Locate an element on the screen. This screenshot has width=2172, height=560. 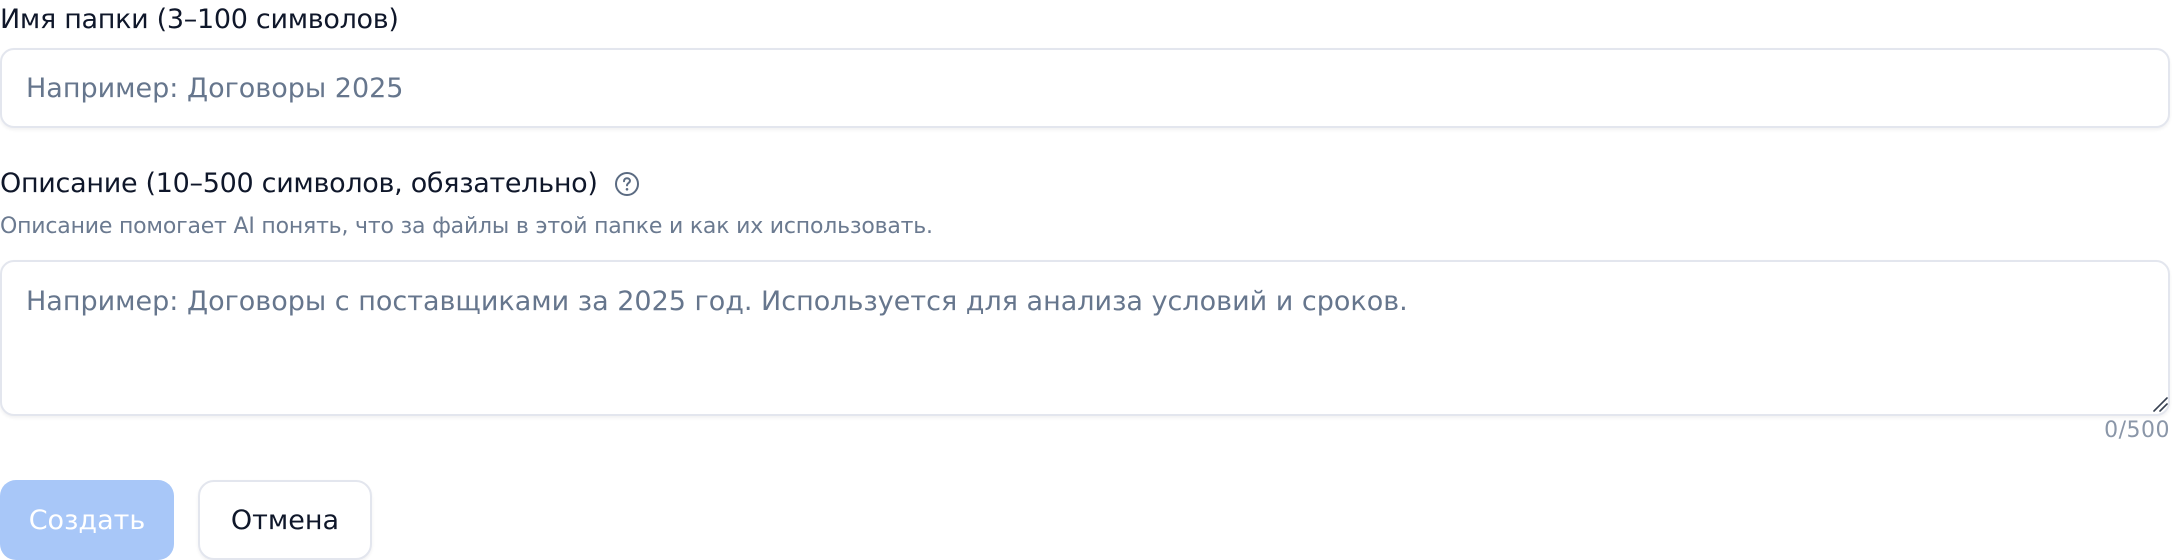
description-label-row: Описание (10–500 символов, обязательно) is located at coordinates (320, 183).